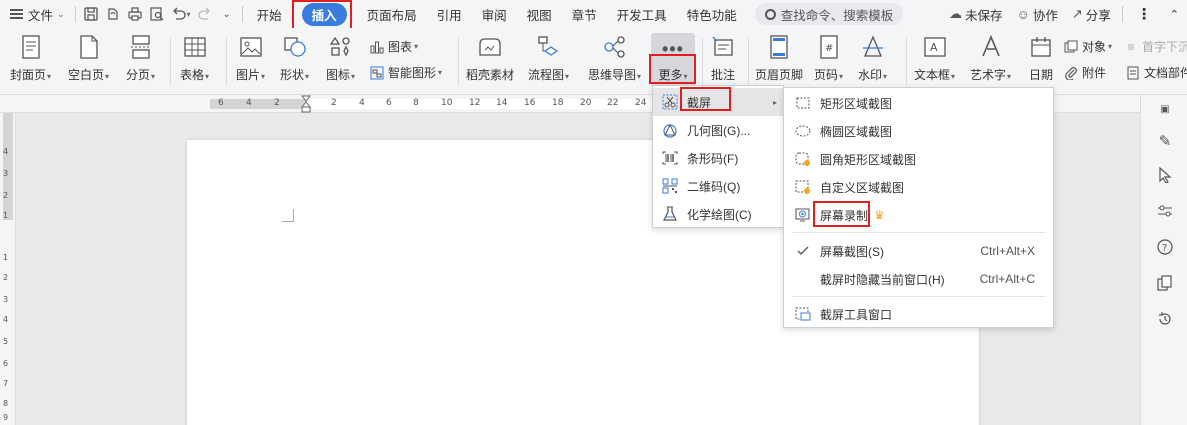 The width and height of the screenshot is (1187, 425). What do you see at coordinates (723, 58) in the screenshot?
I see `comment-button: 批注` at bounding box center [723, 58].